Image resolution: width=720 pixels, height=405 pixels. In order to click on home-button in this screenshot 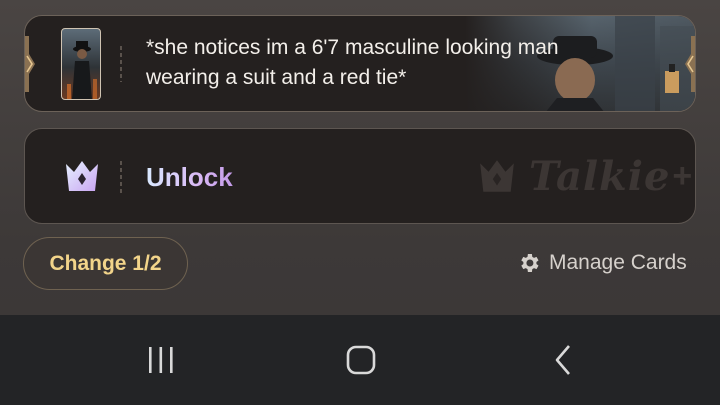, I will do `click(361, 360)`.